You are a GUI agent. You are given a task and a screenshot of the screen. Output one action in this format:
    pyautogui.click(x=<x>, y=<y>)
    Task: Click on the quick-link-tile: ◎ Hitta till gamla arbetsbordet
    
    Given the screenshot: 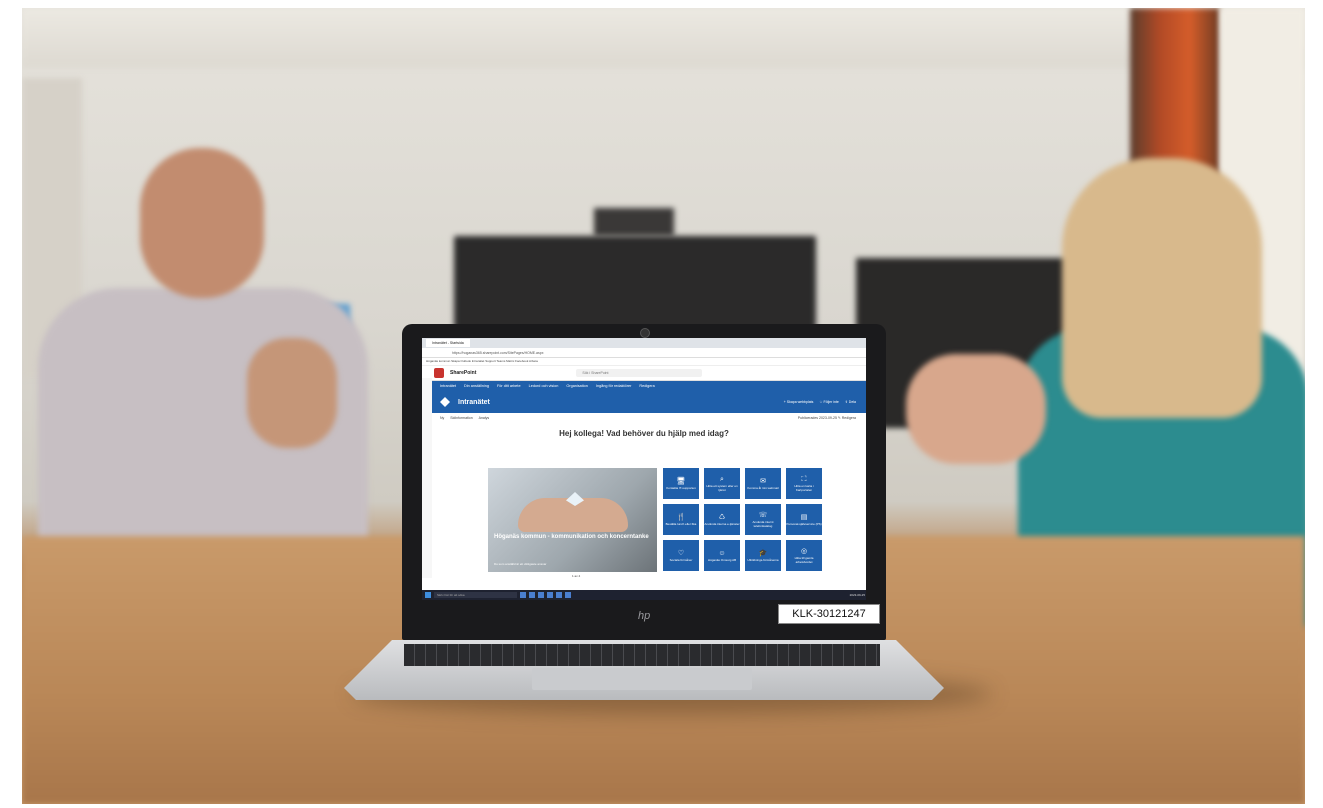 What is the action you would take?
    pyautogui.click(x=804, y=555)
    